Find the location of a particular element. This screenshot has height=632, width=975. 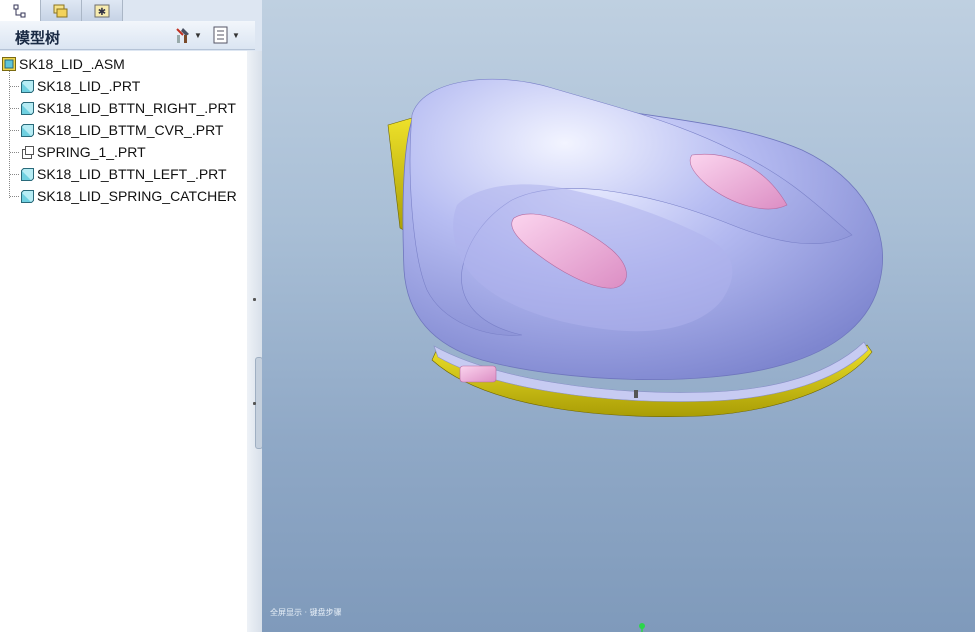

tree-show-button: ▼ is located at coordinates (228, 35).